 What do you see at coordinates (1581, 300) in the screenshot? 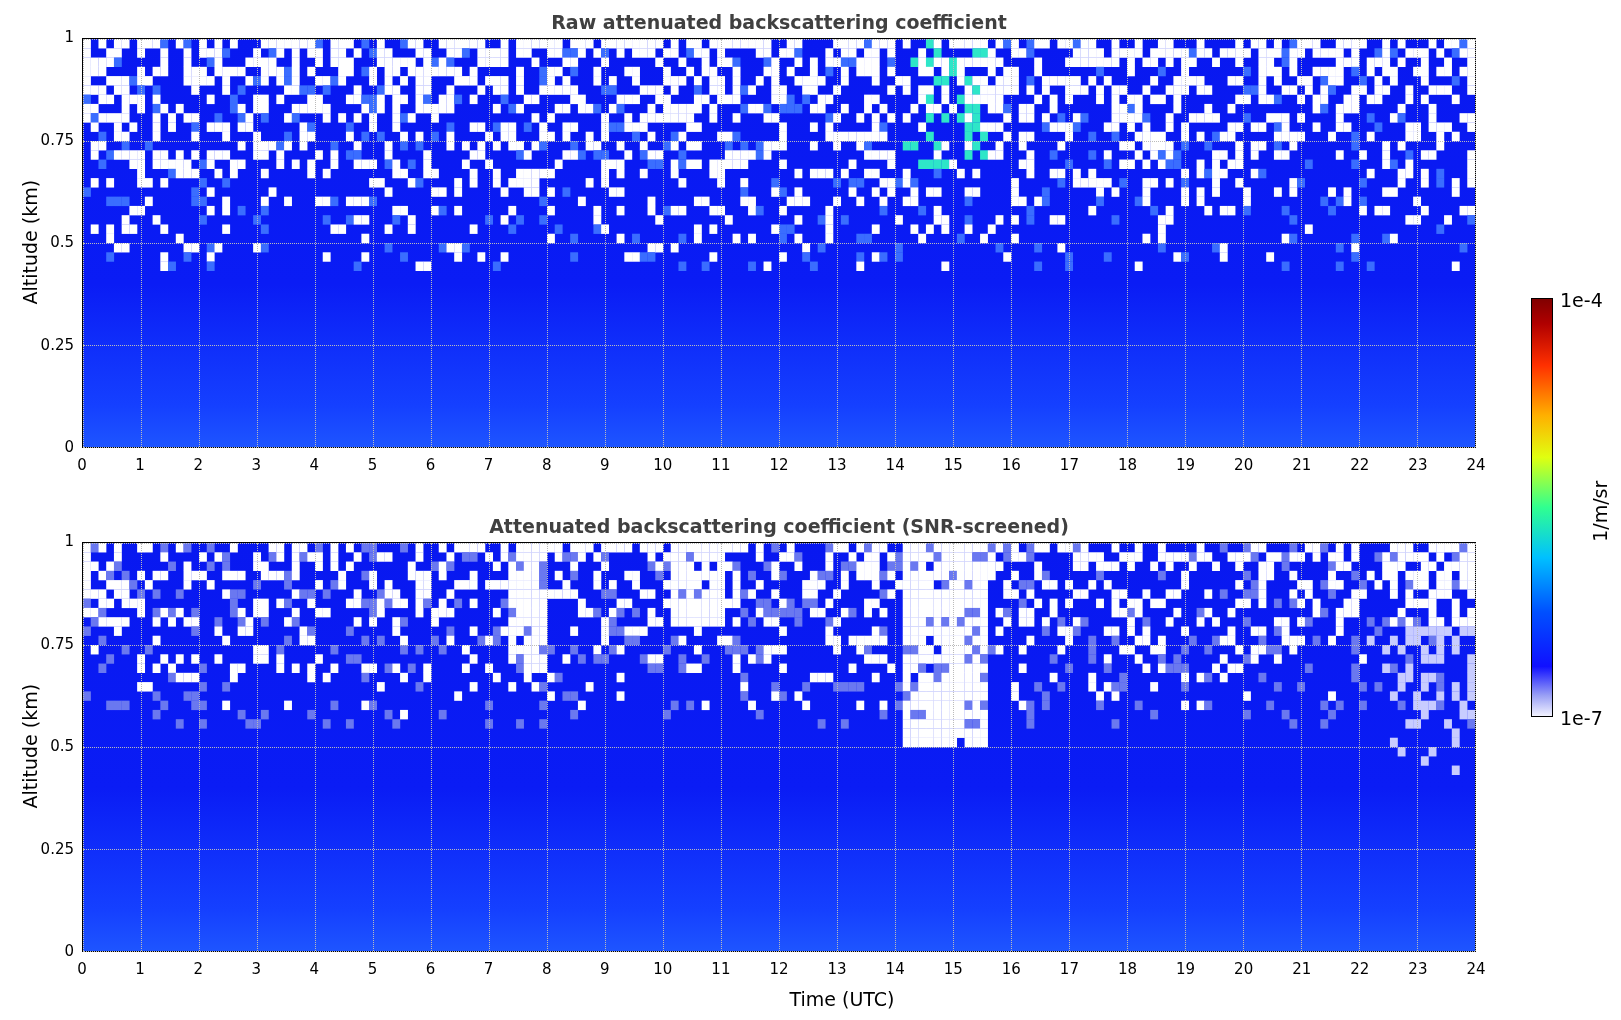
I see `colorbar-max-label: 1e-4` at bounding box center [1581, 300].